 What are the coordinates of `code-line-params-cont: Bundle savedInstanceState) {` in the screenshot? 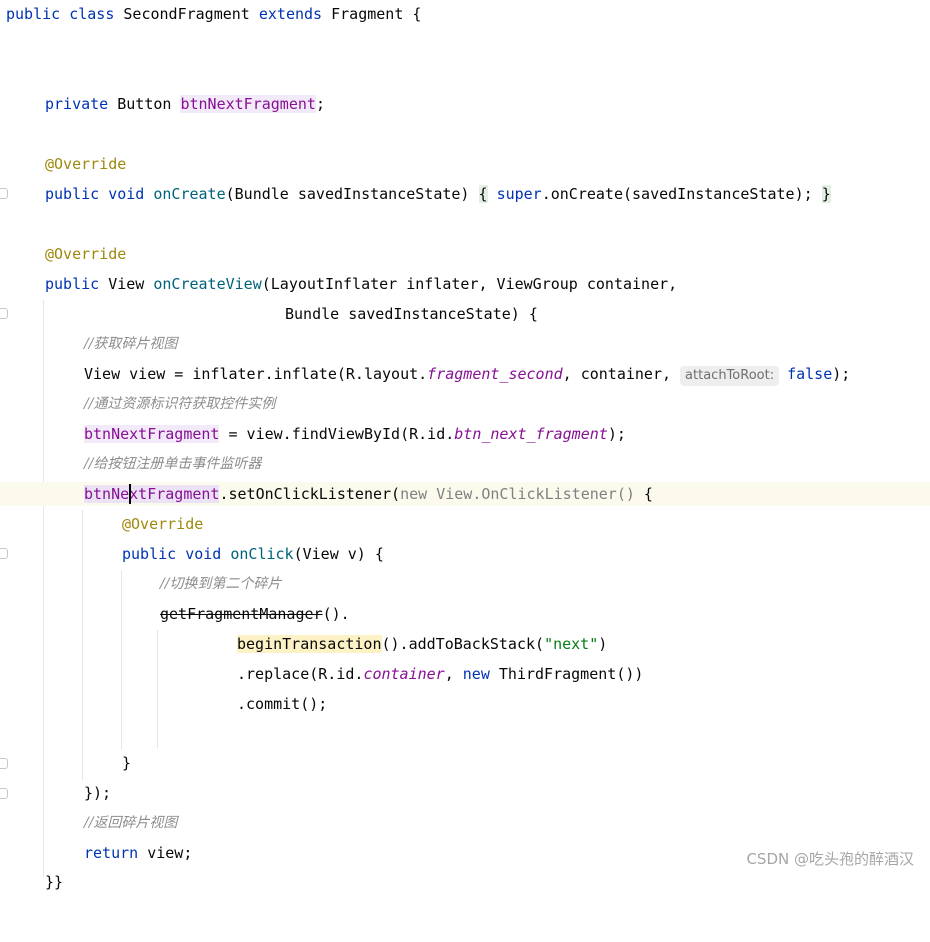 It's located at (411, 314).